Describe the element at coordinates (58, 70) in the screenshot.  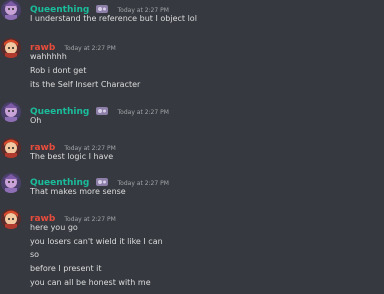
I see `message-text: Rob i dont get` at that location.